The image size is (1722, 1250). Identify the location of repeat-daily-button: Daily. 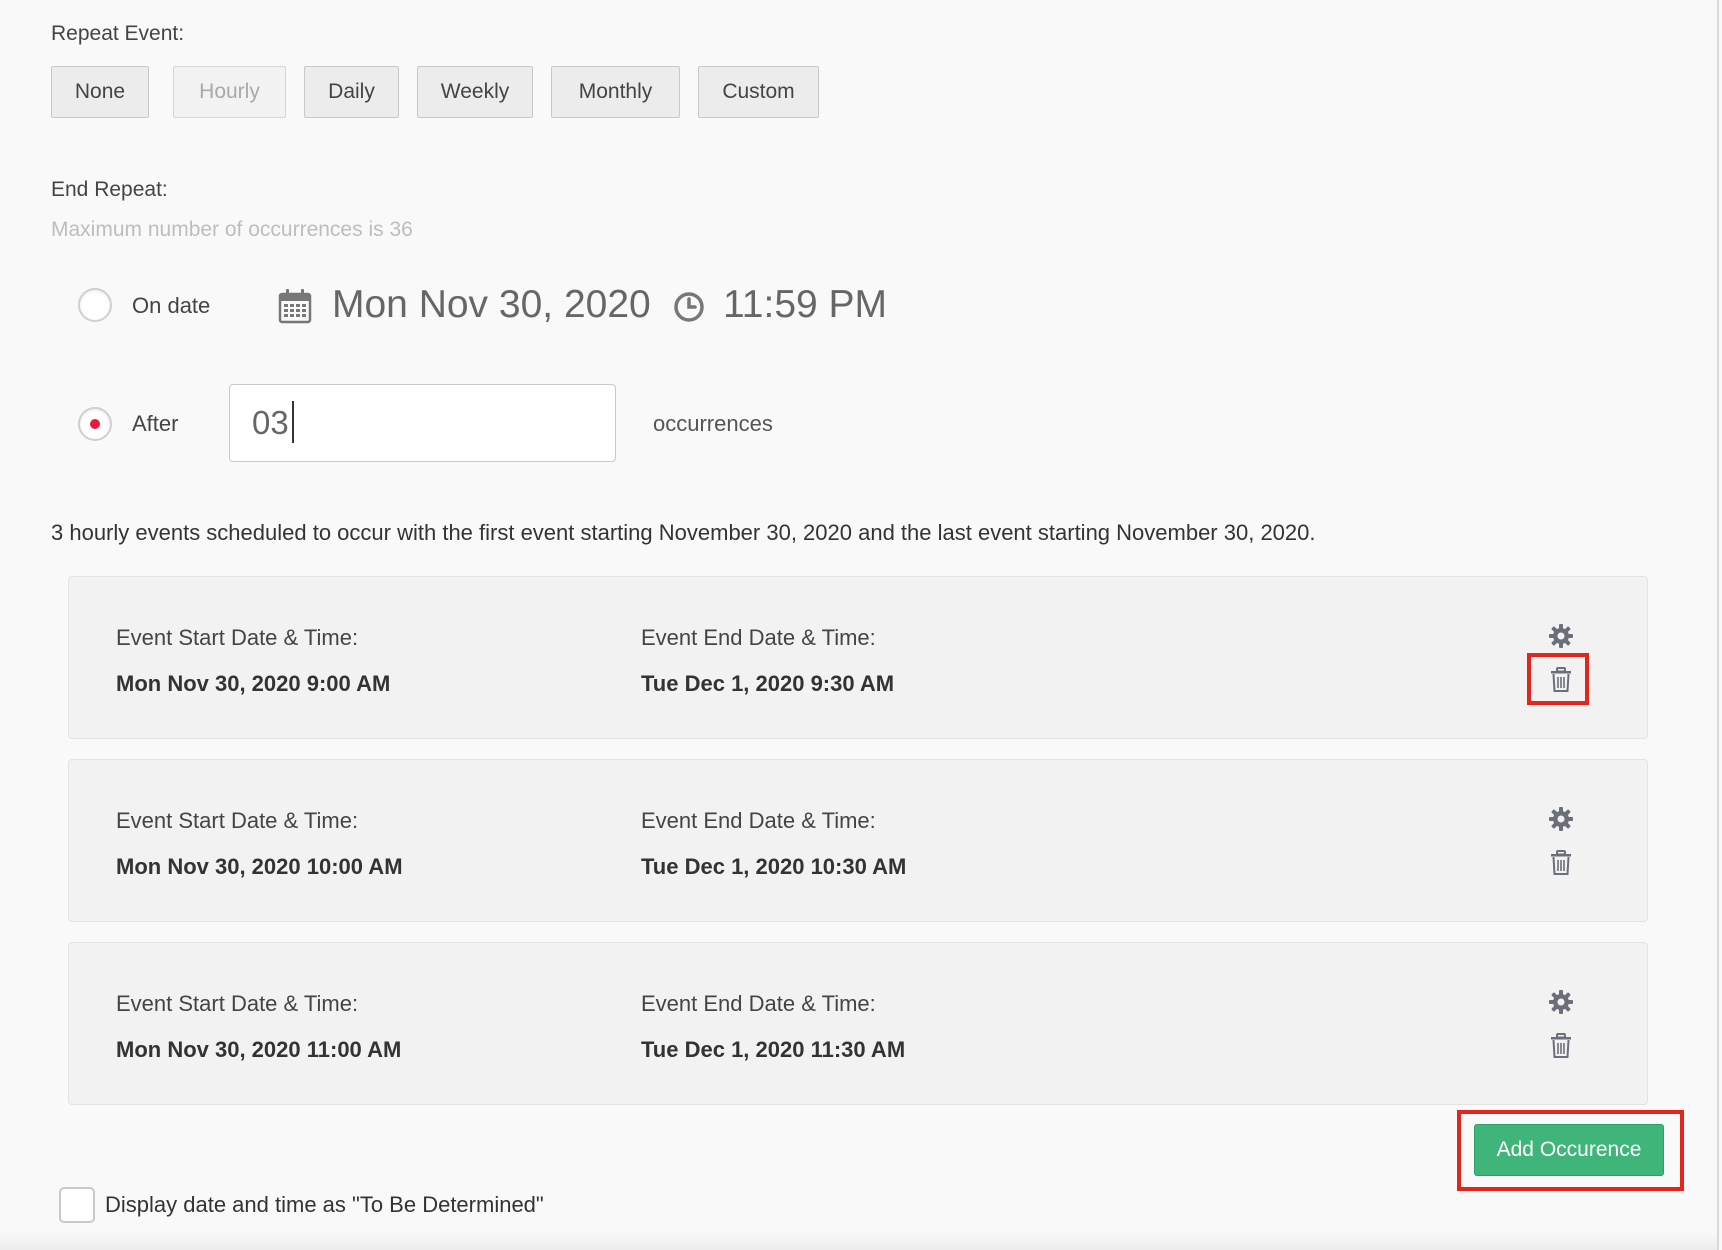
(351, 92).